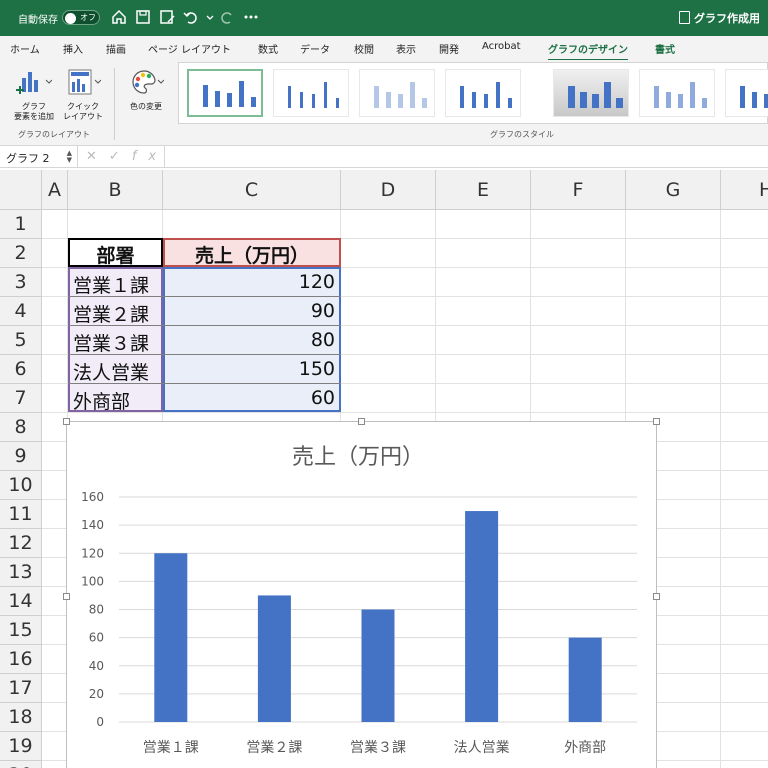 The height and width of the screenshot is (768, 768). Describe the element at coordinates (21, 514) in the screenshot. I see `row-header-11: 11` at that location.